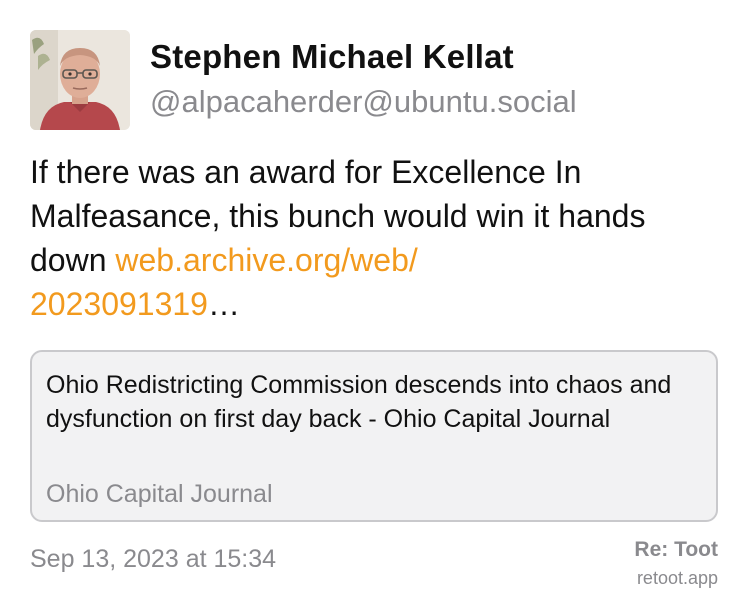  I want to click on brand-title: Re: Toot, so click(676, 549).